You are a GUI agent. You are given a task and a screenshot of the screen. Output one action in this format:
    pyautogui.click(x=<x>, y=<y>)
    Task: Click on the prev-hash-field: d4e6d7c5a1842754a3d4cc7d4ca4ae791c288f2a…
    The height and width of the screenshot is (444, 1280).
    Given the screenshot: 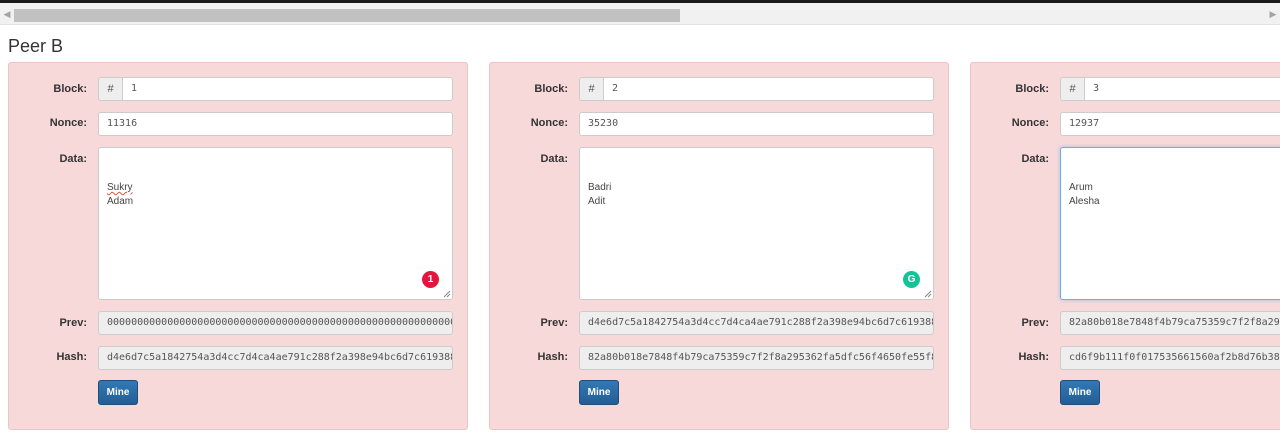 What is the action you would take?
    pyautogui.click(x=756, y=323)
    